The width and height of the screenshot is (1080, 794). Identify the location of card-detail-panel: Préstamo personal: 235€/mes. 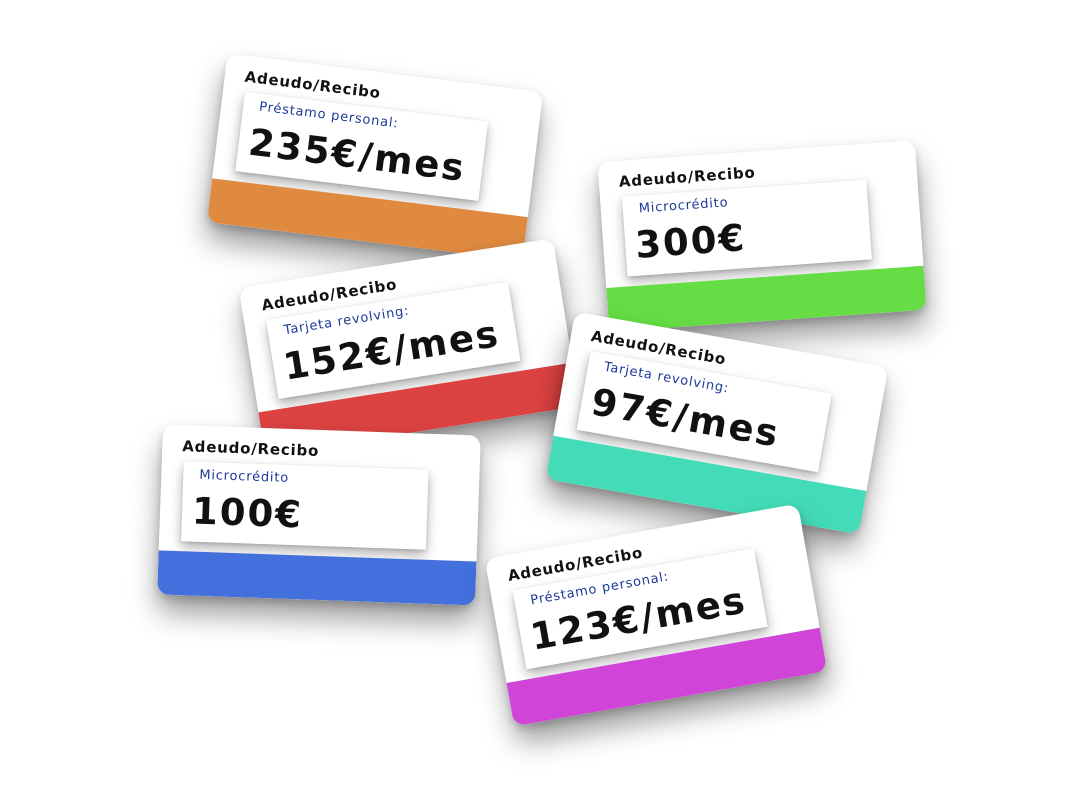
(362, 146).